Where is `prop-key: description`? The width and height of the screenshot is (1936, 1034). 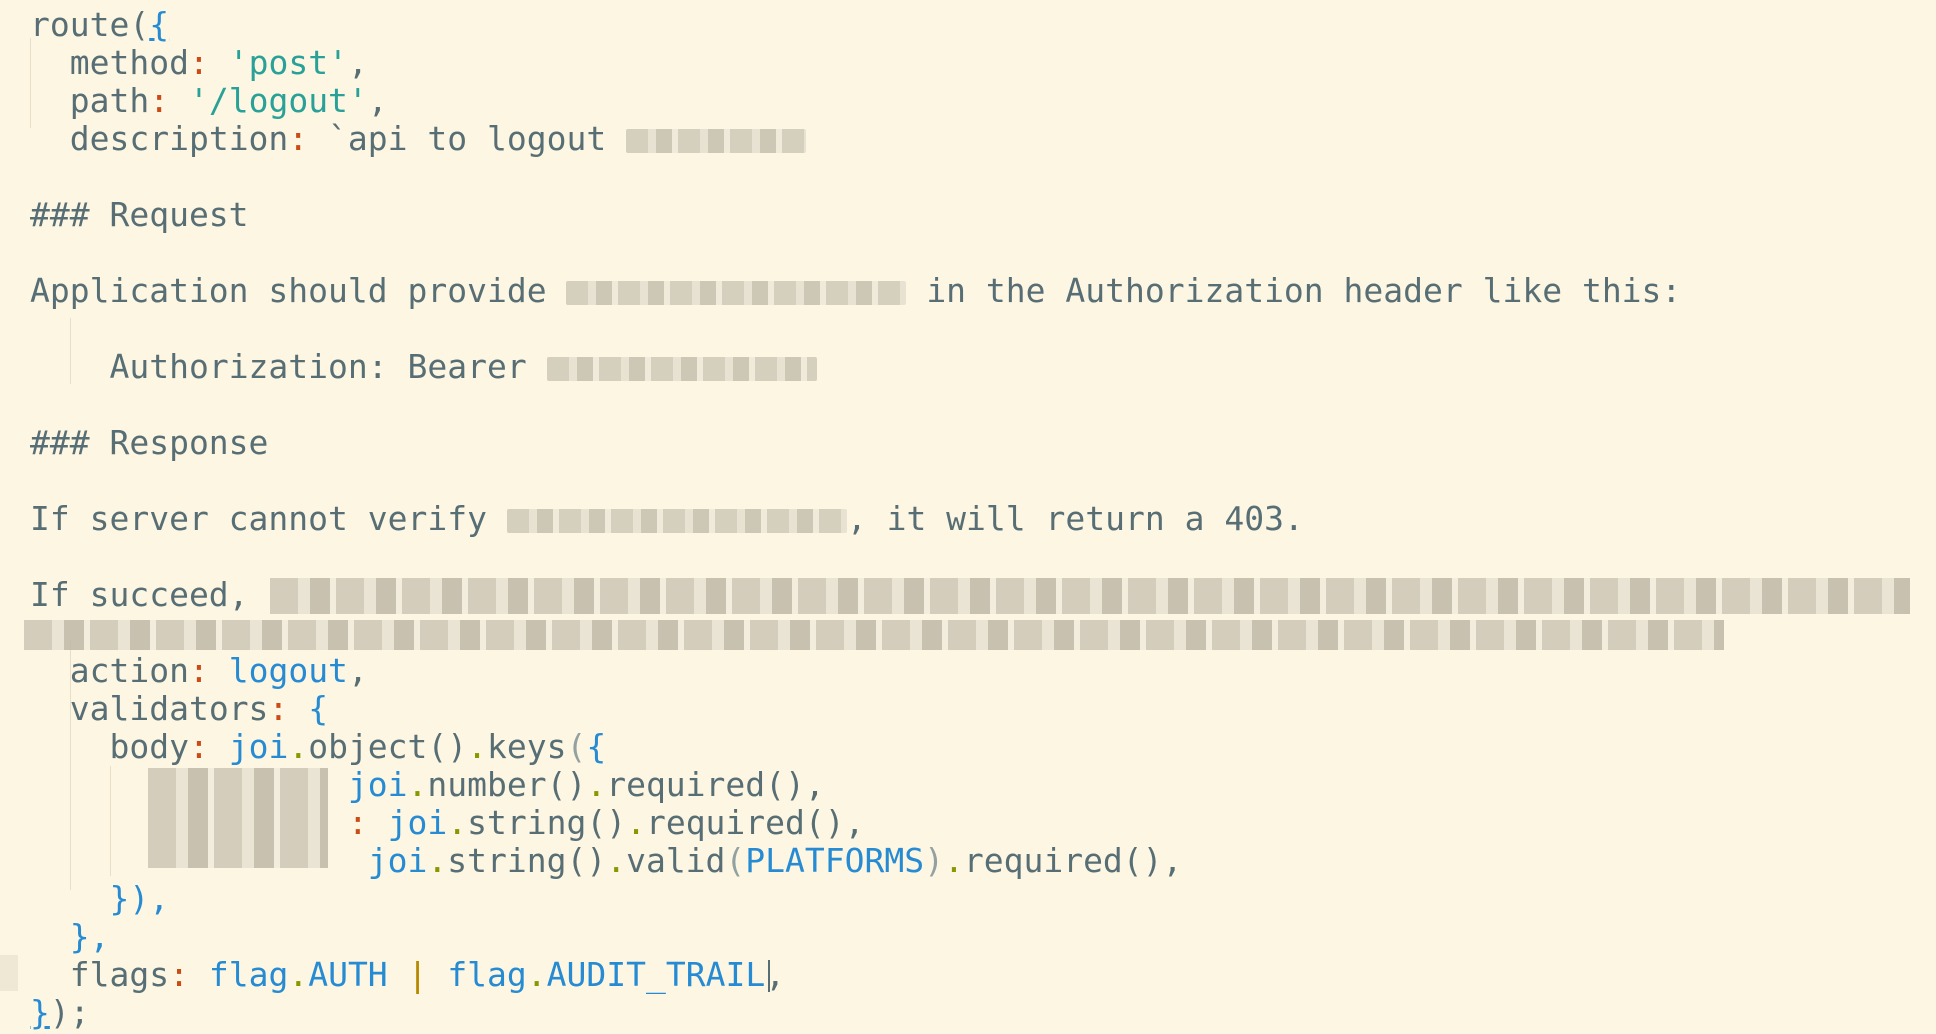
prop-key: description is located at coordinates (179, 138).